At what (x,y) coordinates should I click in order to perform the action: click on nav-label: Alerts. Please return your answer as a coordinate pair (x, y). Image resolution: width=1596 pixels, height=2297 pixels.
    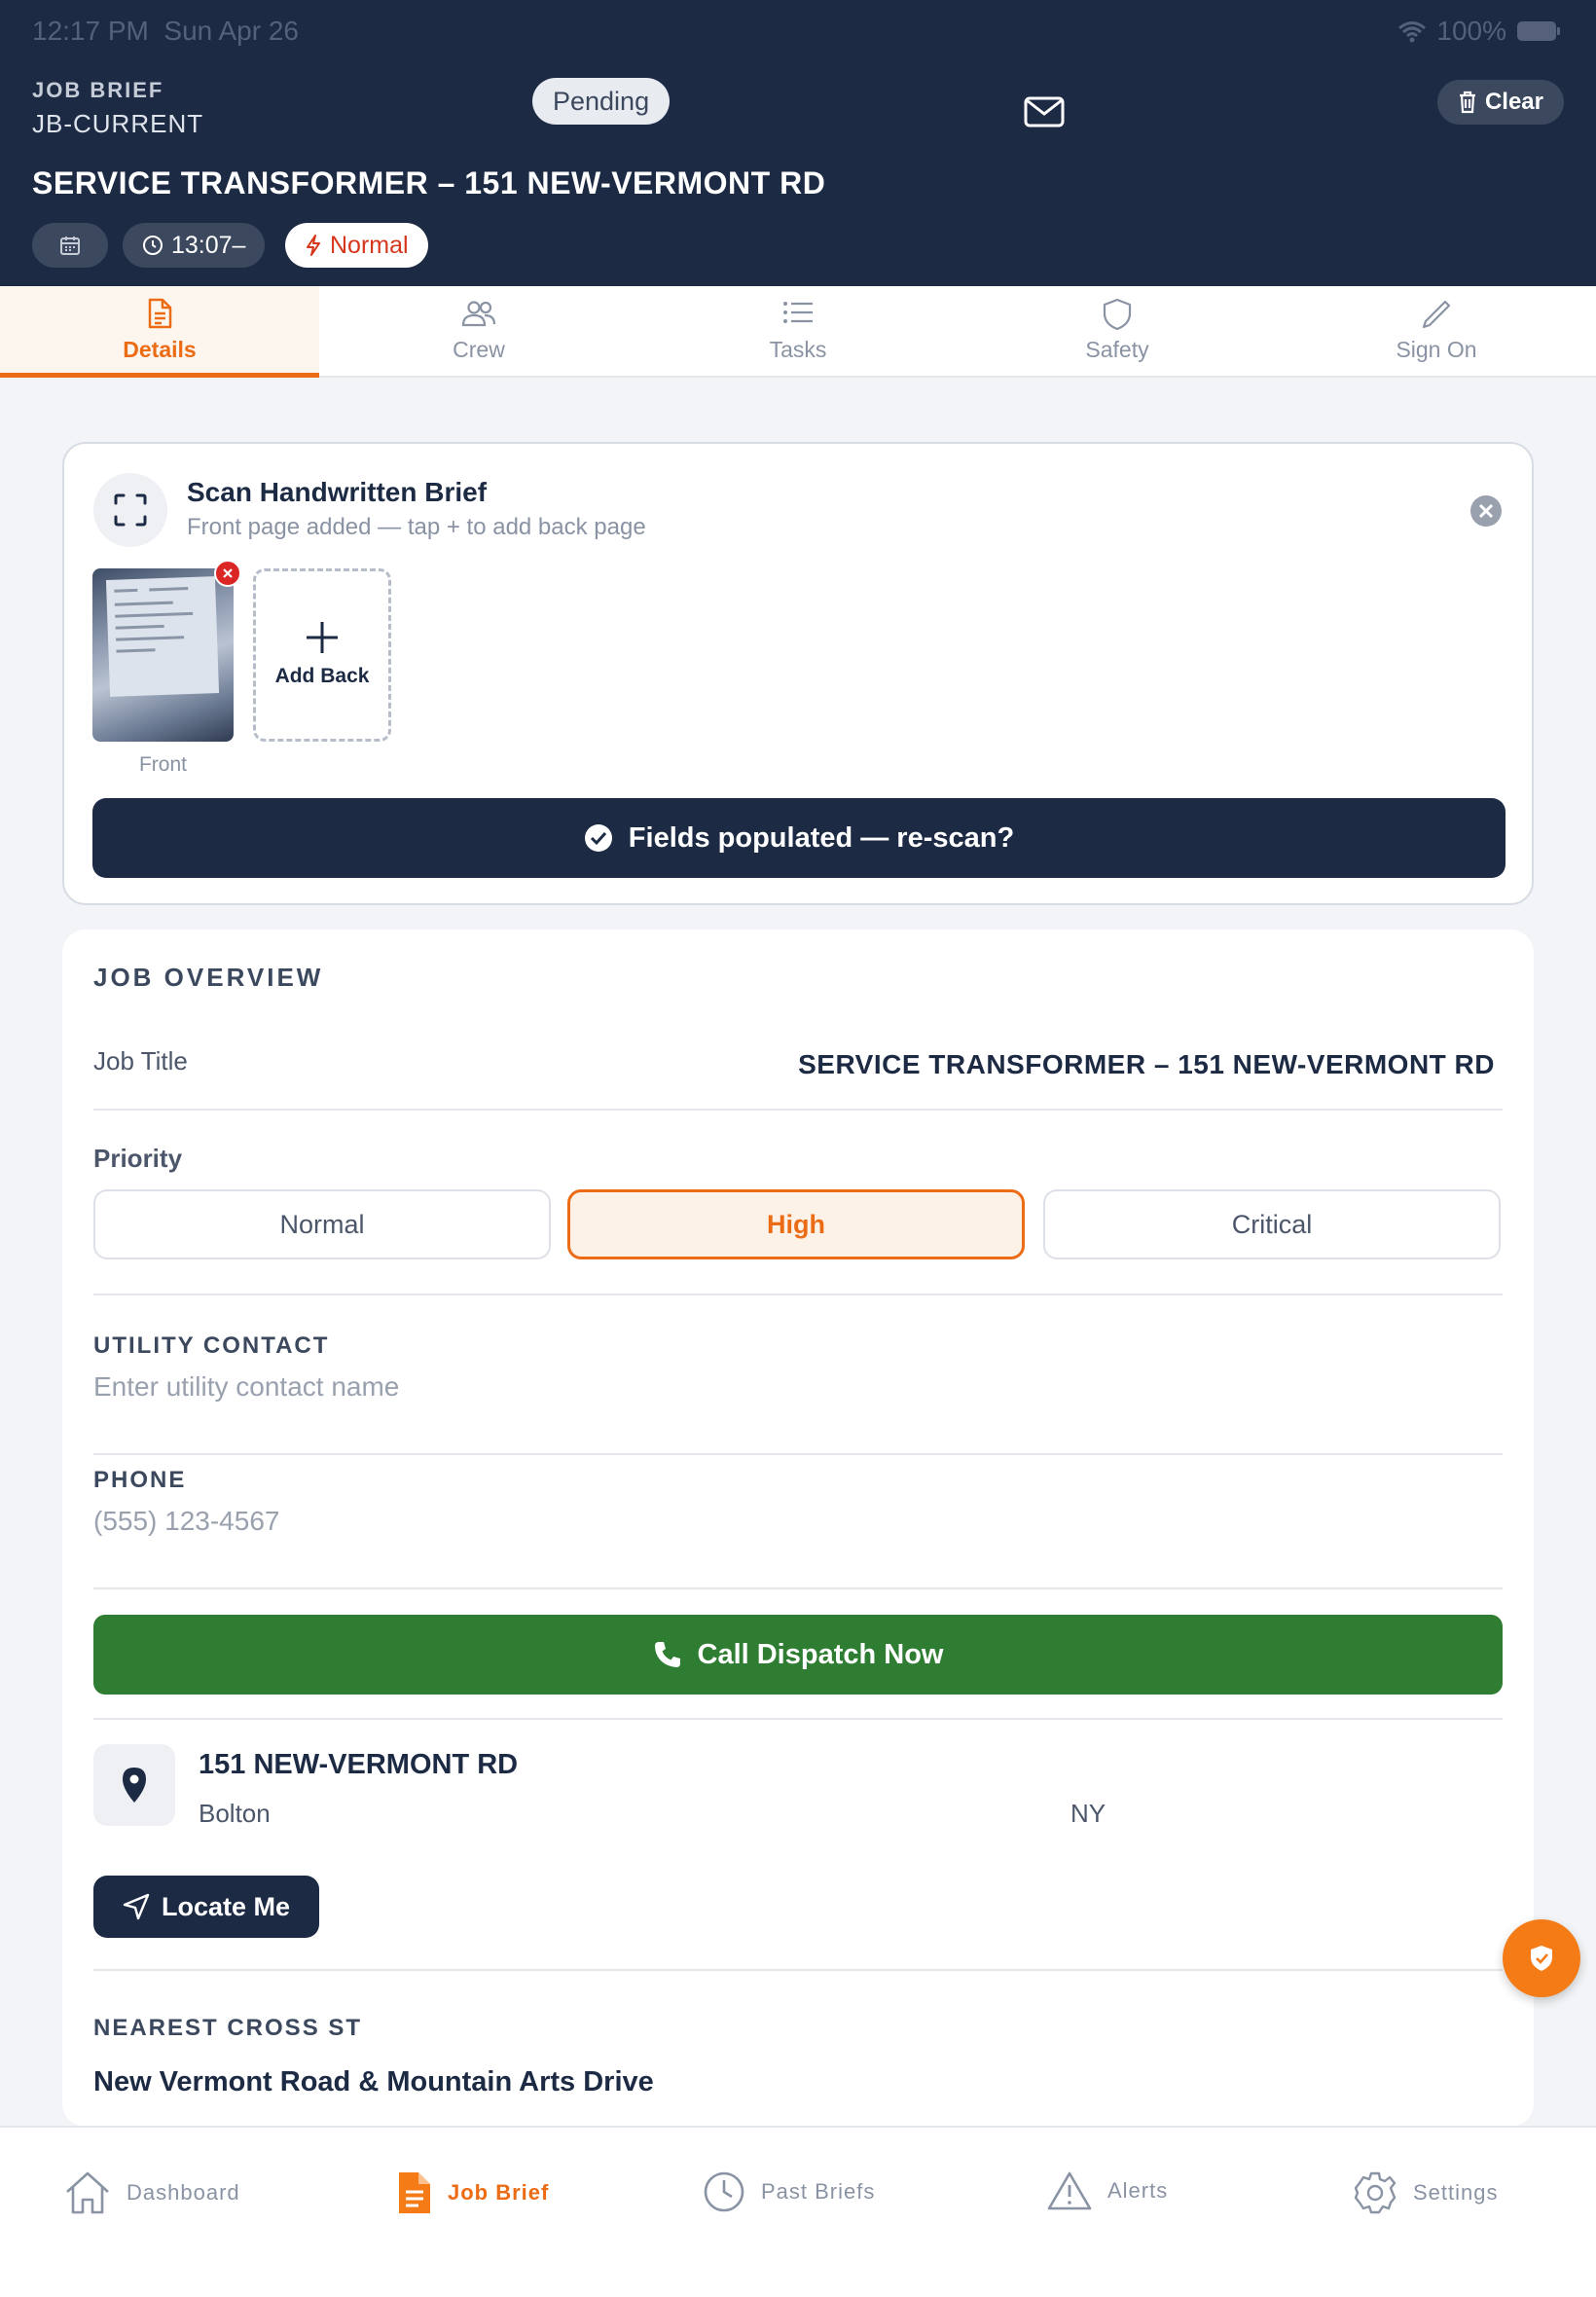
    Looking at the image, I should click on (1138, 2191).